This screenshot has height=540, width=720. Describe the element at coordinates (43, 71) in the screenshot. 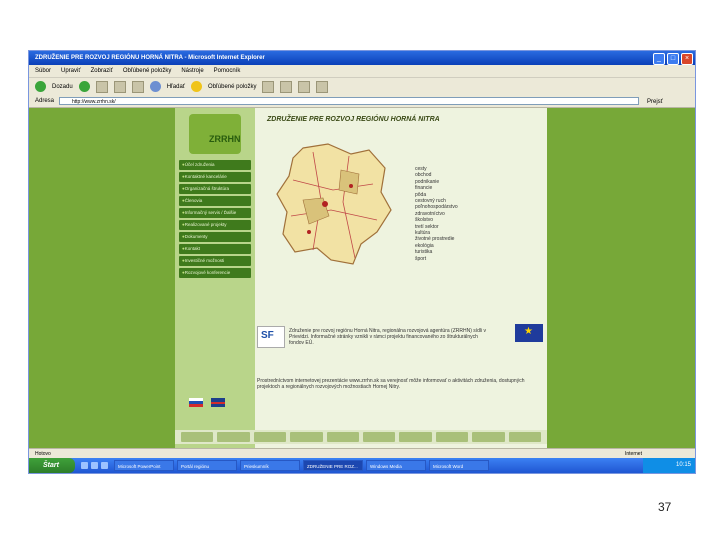

I see `menu-file: Súbor` at that location.